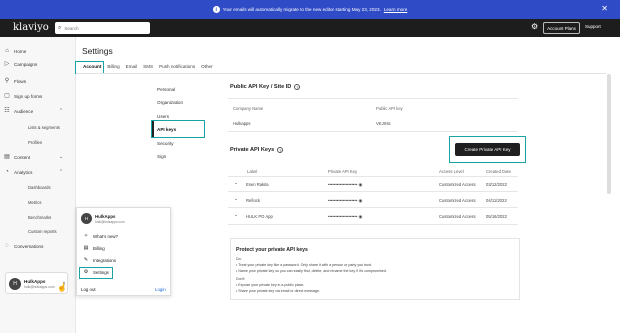 This screenshot has height=333, width=620. I want to click on search-bar: ⌕, so click(102, 28).